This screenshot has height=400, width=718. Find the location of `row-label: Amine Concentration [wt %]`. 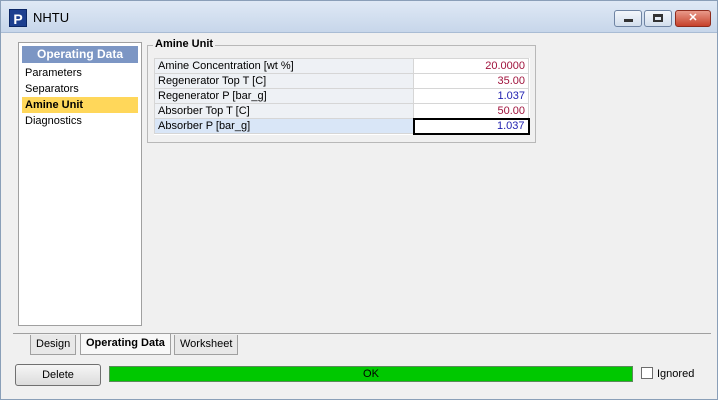

row-label: Amine Concentration [wt %] is located at coordinates (284, 66).